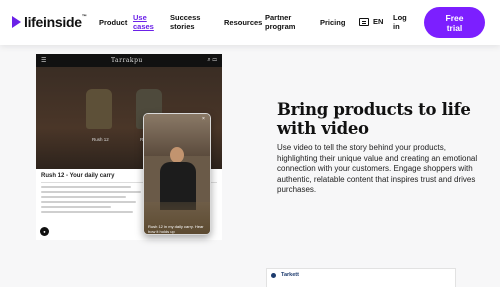 This screenshot has width=500, height=287. Describe the element at coordinates (273, 275) in the screenshot. I see `tarkett-logo-icon` at that location.